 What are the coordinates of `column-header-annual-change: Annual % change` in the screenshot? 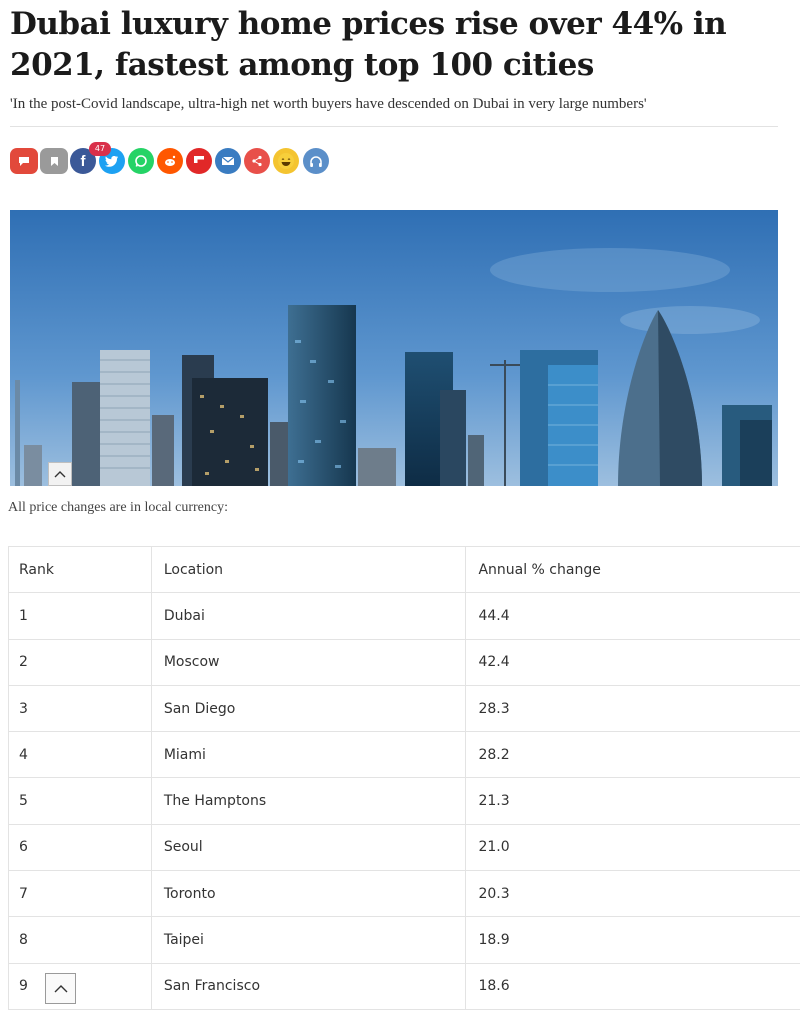 It's located at (632, 569).